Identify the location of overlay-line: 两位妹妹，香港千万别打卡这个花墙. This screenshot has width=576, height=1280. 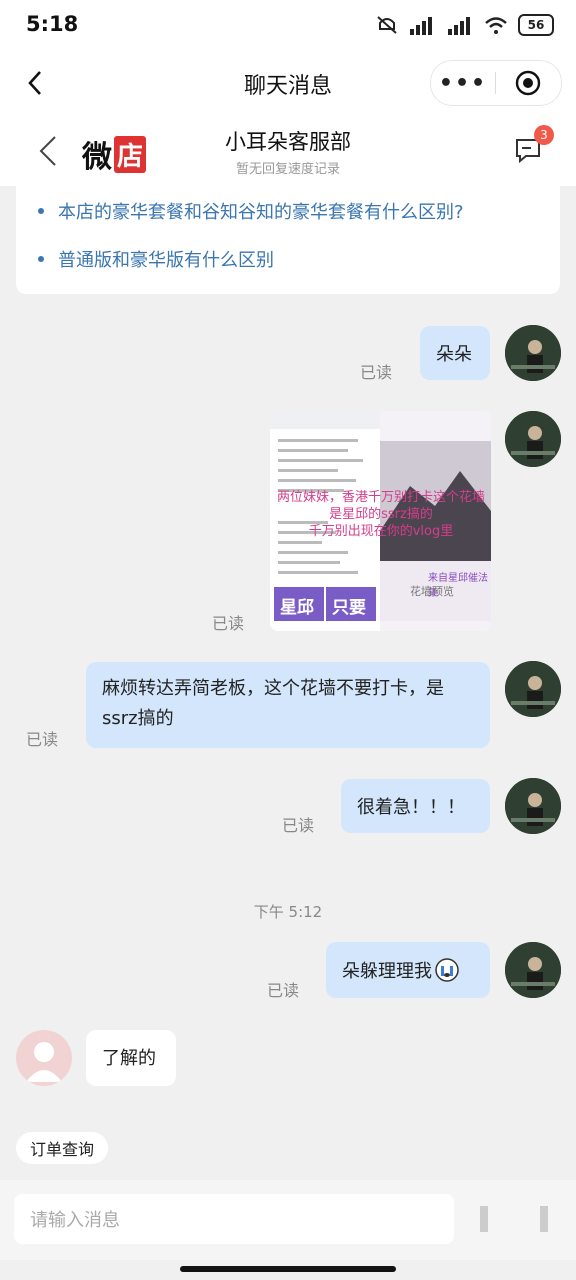
(380, 497).